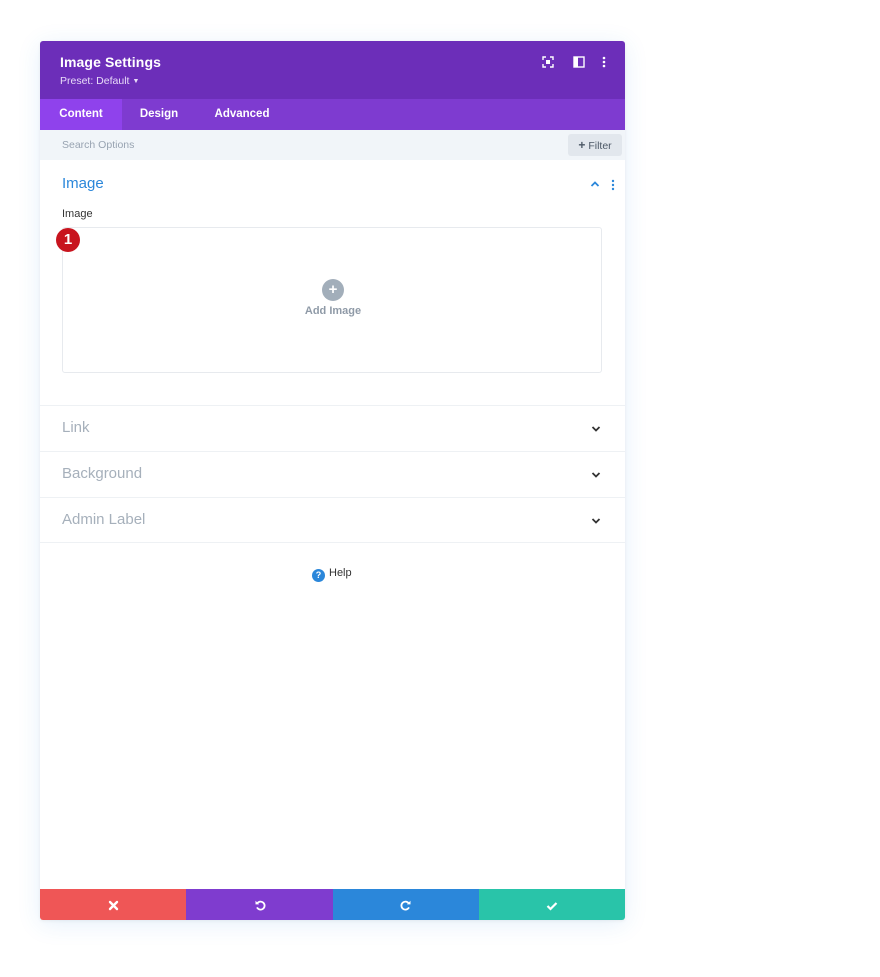  Describe the element at coordinates (582, 145) in the screenshot. I see `plus-icon: +` at that location.